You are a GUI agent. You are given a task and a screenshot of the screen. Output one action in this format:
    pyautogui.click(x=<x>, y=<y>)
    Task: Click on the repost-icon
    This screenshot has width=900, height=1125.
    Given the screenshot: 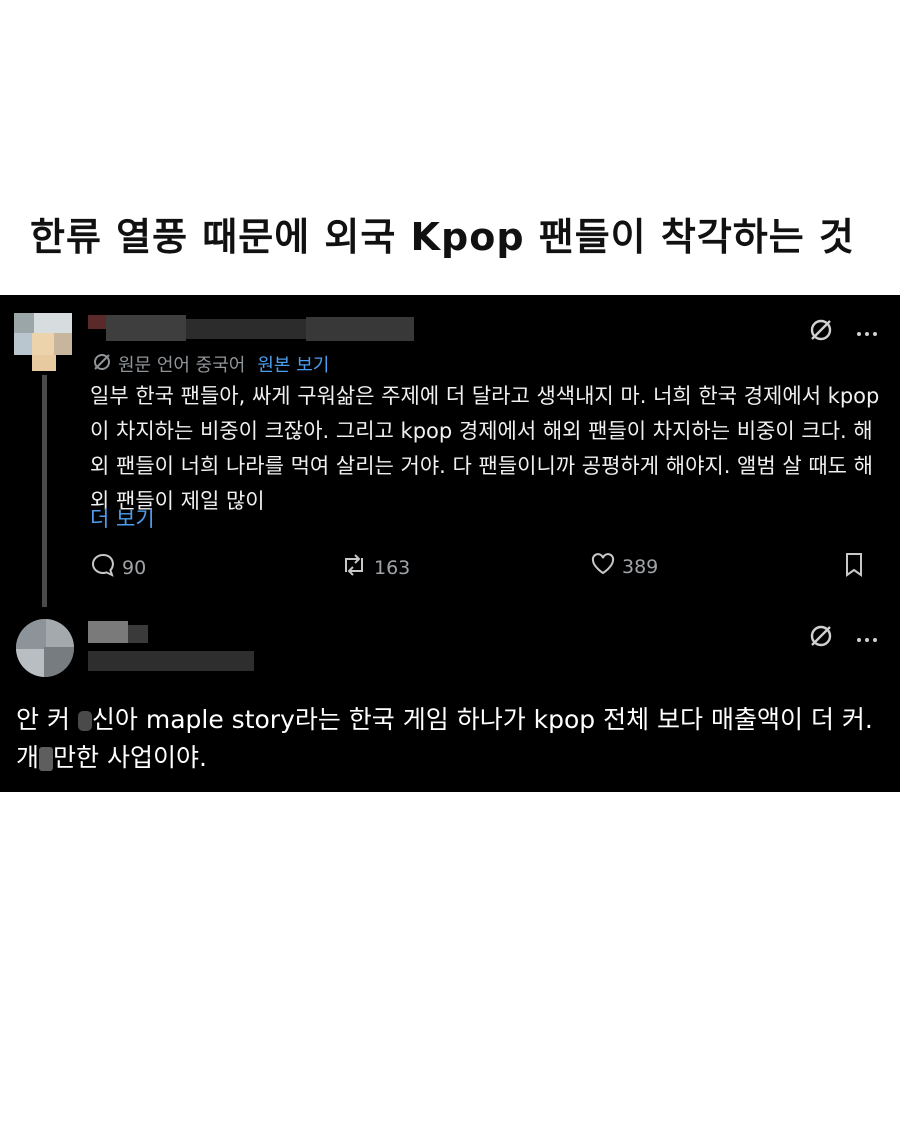 What is the action you would take?
    pyautogui.click(x=354, y=567)
    